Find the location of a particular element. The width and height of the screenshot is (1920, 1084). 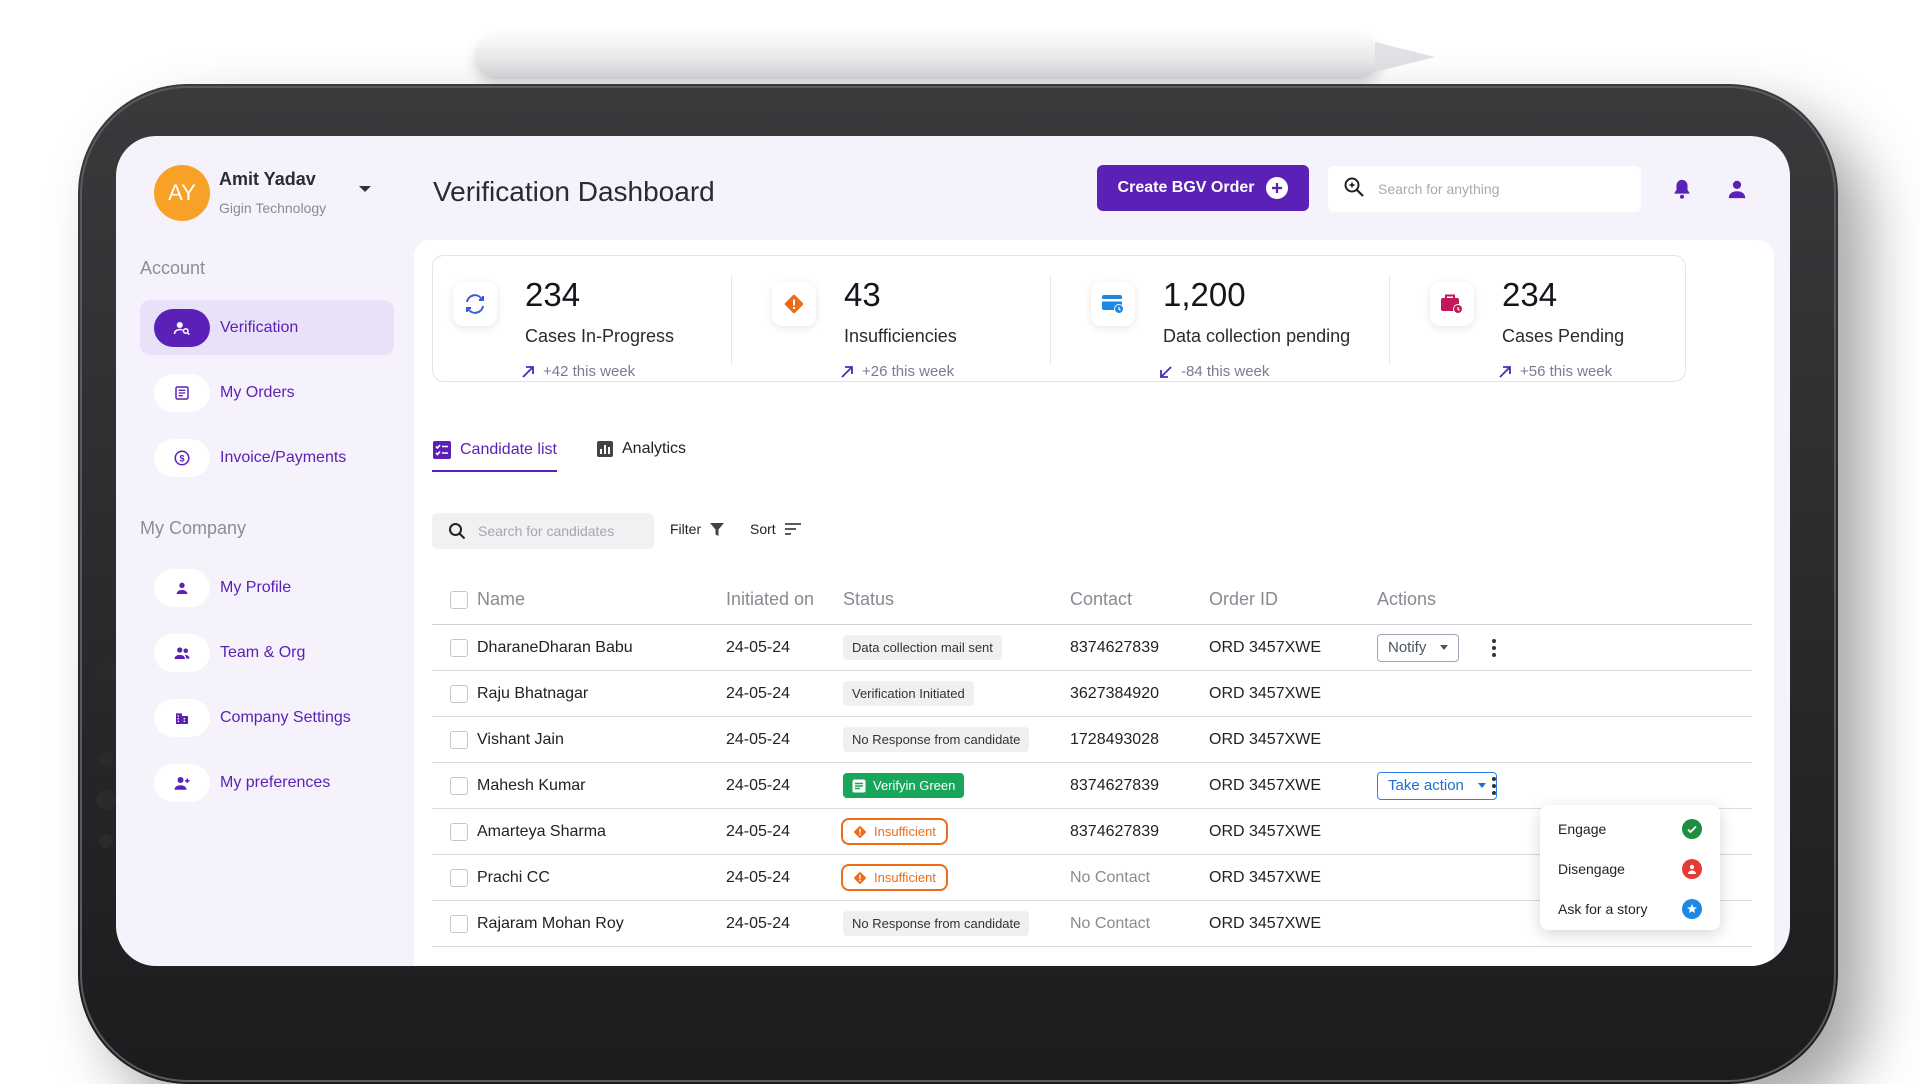

global-search-input is located at coordinates (1498, 189).